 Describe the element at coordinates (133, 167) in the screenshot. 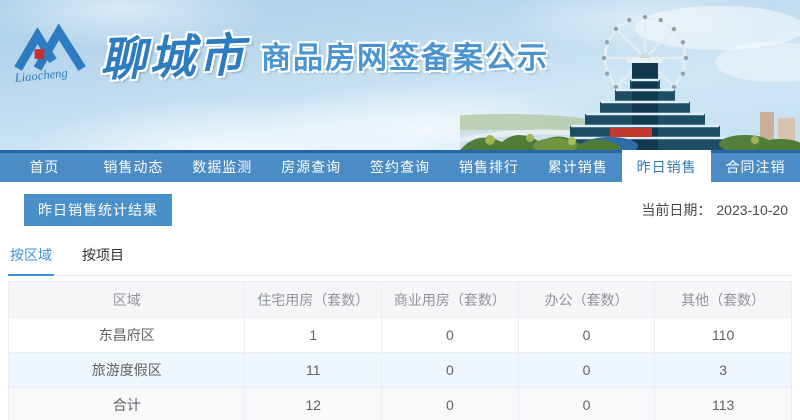

I see `nav-item-1: 销售动态` at that location.